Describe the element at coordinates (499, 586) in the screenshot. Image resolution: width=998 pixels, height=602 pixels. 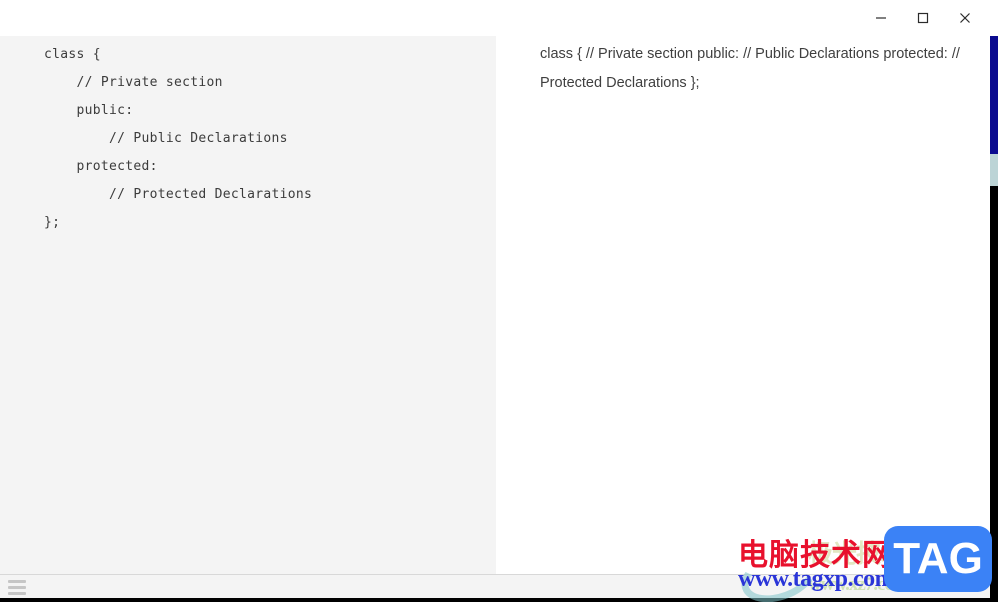
I see `status-bar` at that location.